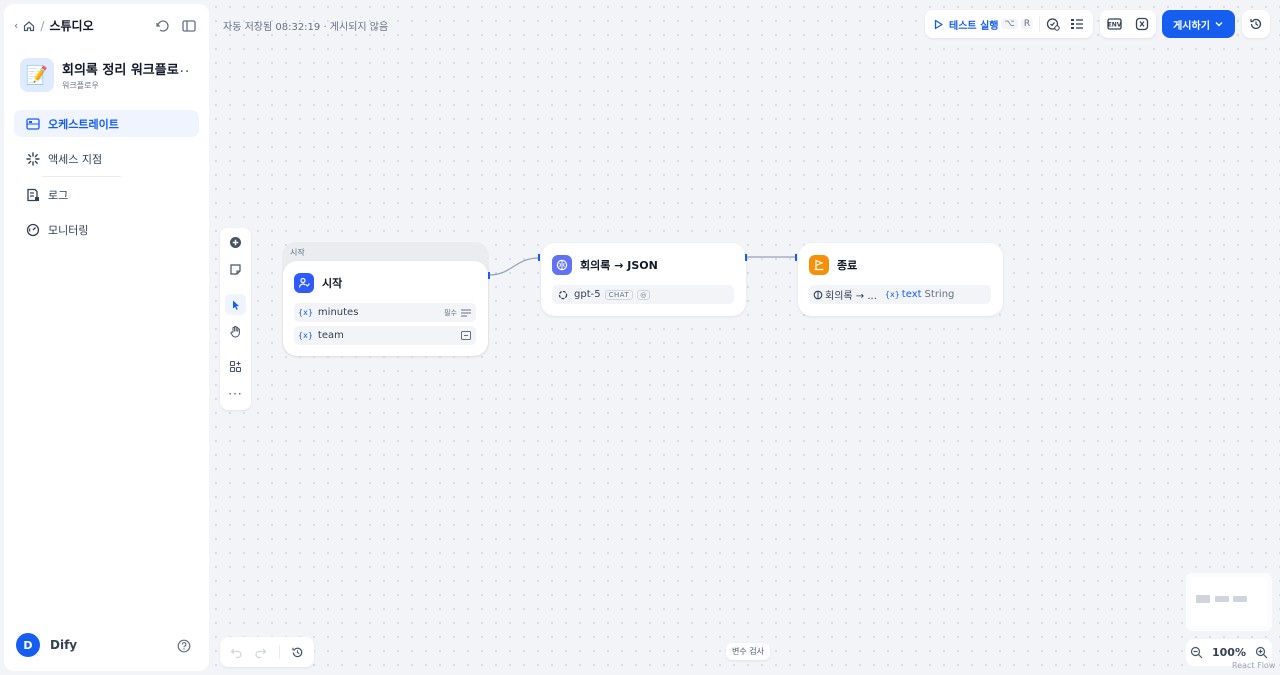  I want to click on end-input-handle, so click(796, 257).